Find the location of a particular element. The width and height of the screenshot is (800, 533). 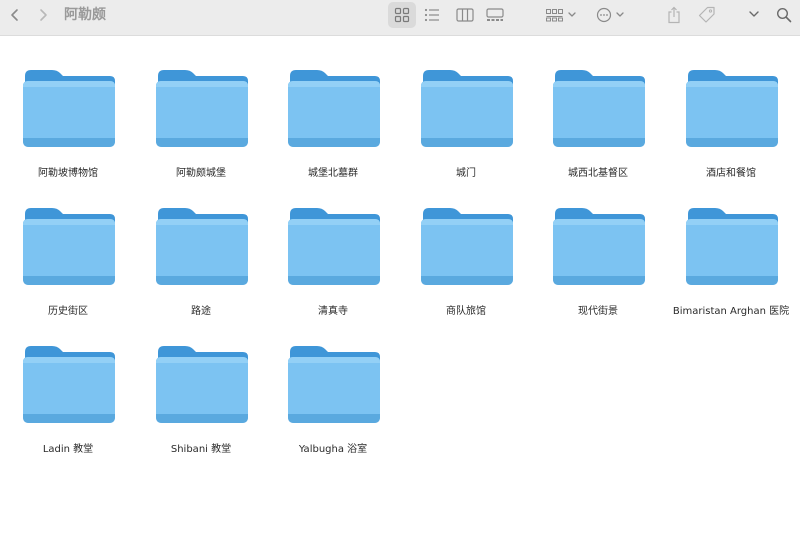

folder-item: 历史街区 is located at coordinates (68, 273).